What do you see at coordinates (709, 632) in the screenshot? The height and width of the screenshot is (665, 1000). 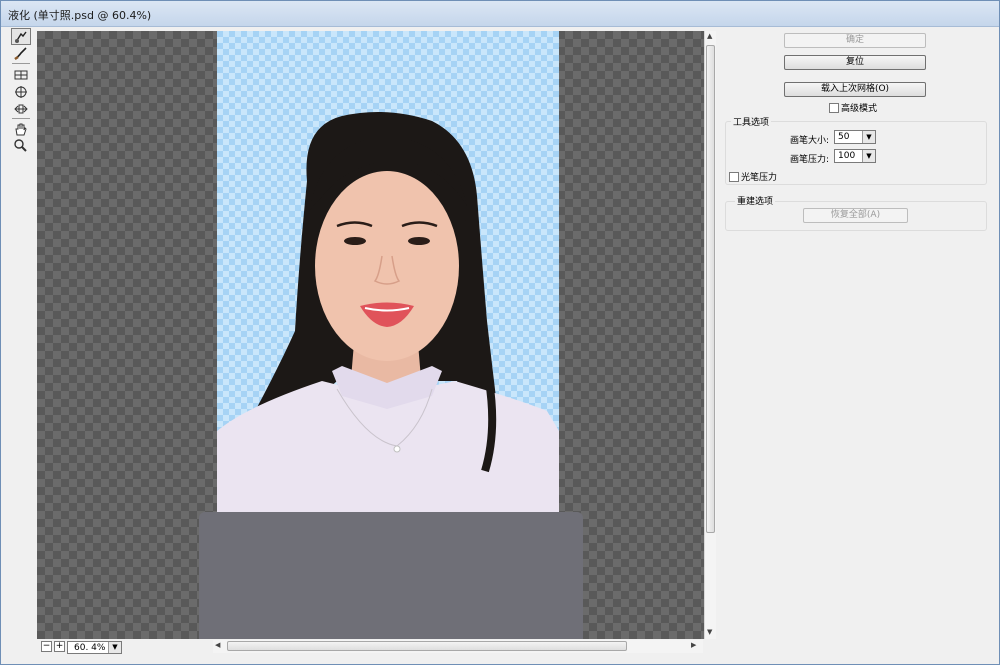 I see `scroll-down-icon: ▼` at bounding box center [709, 632].